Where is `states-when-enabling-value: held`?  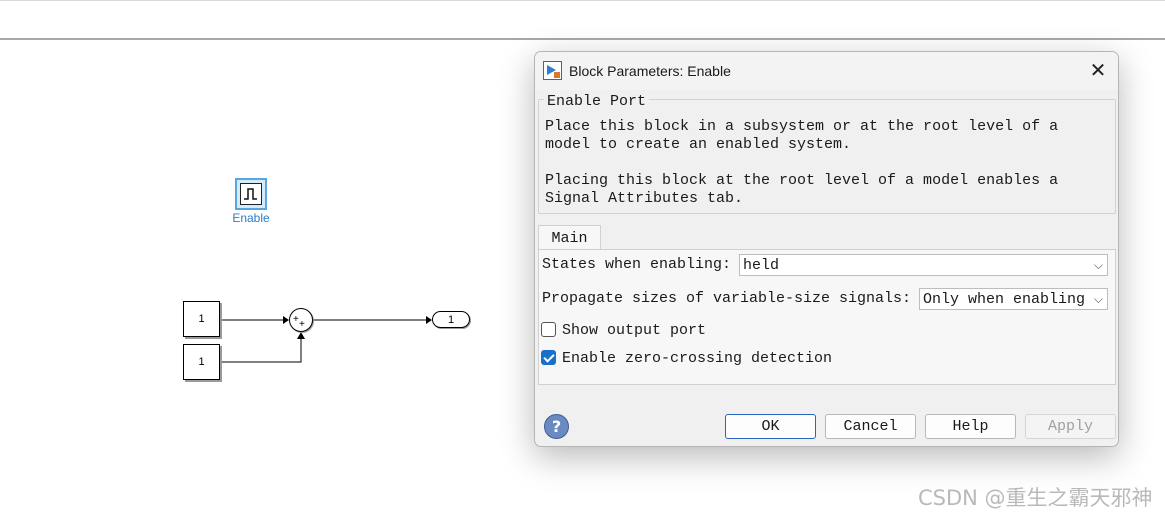 states-when-enabling-value: held is located at coordinates (761, 265).